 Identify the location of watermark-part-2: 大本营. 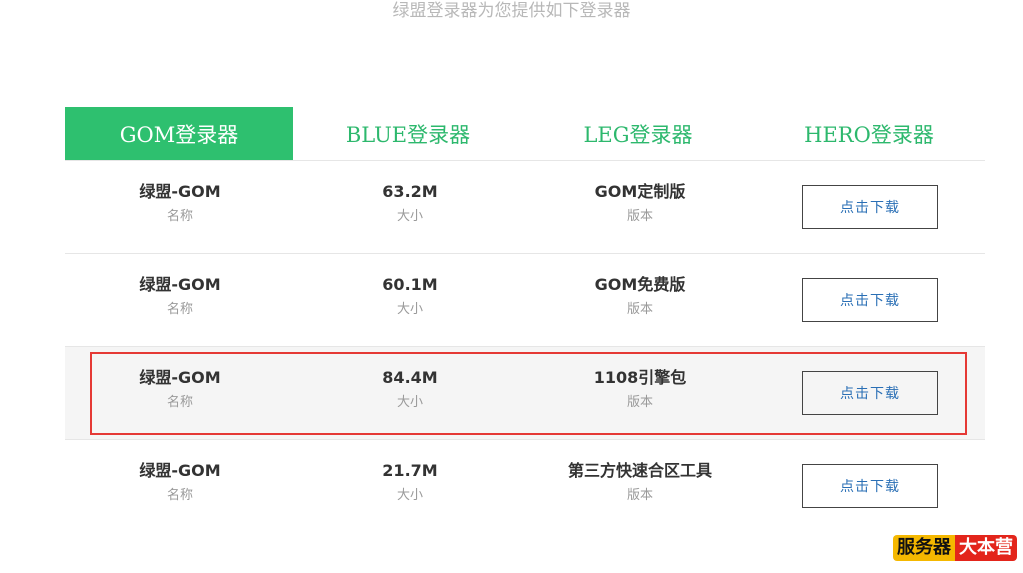
(986, 548).